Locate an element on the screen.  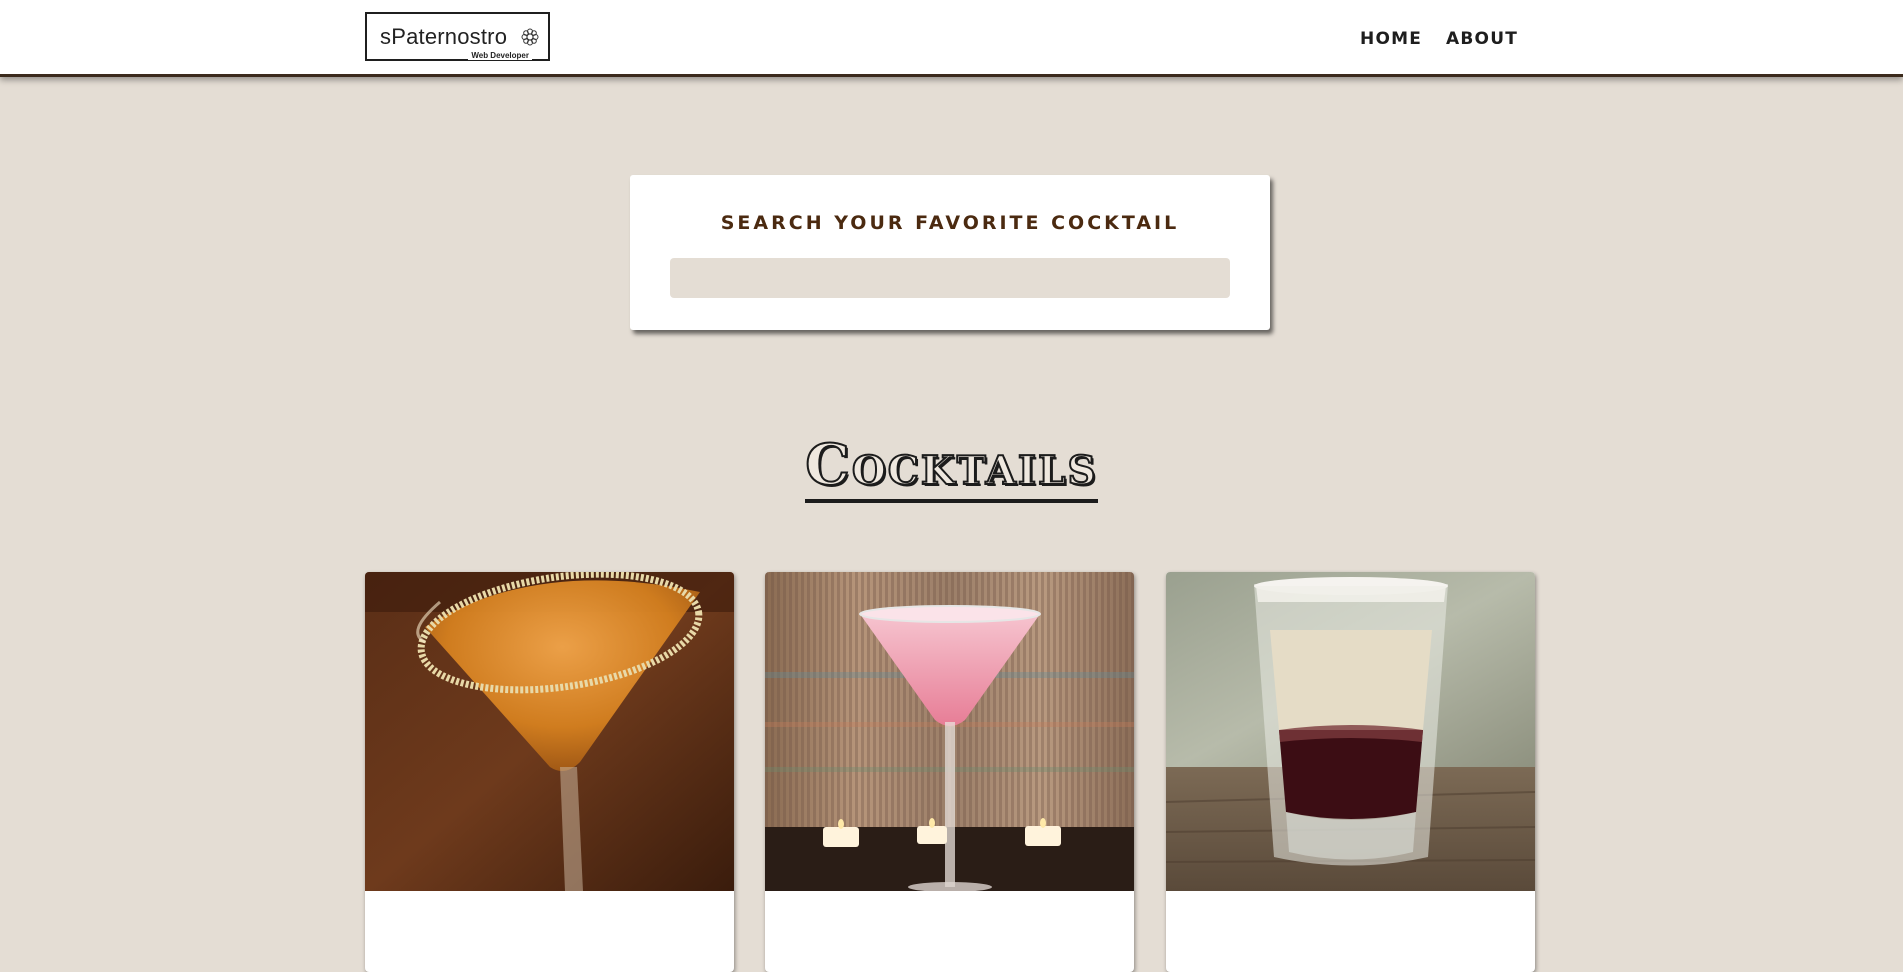
section-title-text: Cocktails is located at coordinates (951, 467).